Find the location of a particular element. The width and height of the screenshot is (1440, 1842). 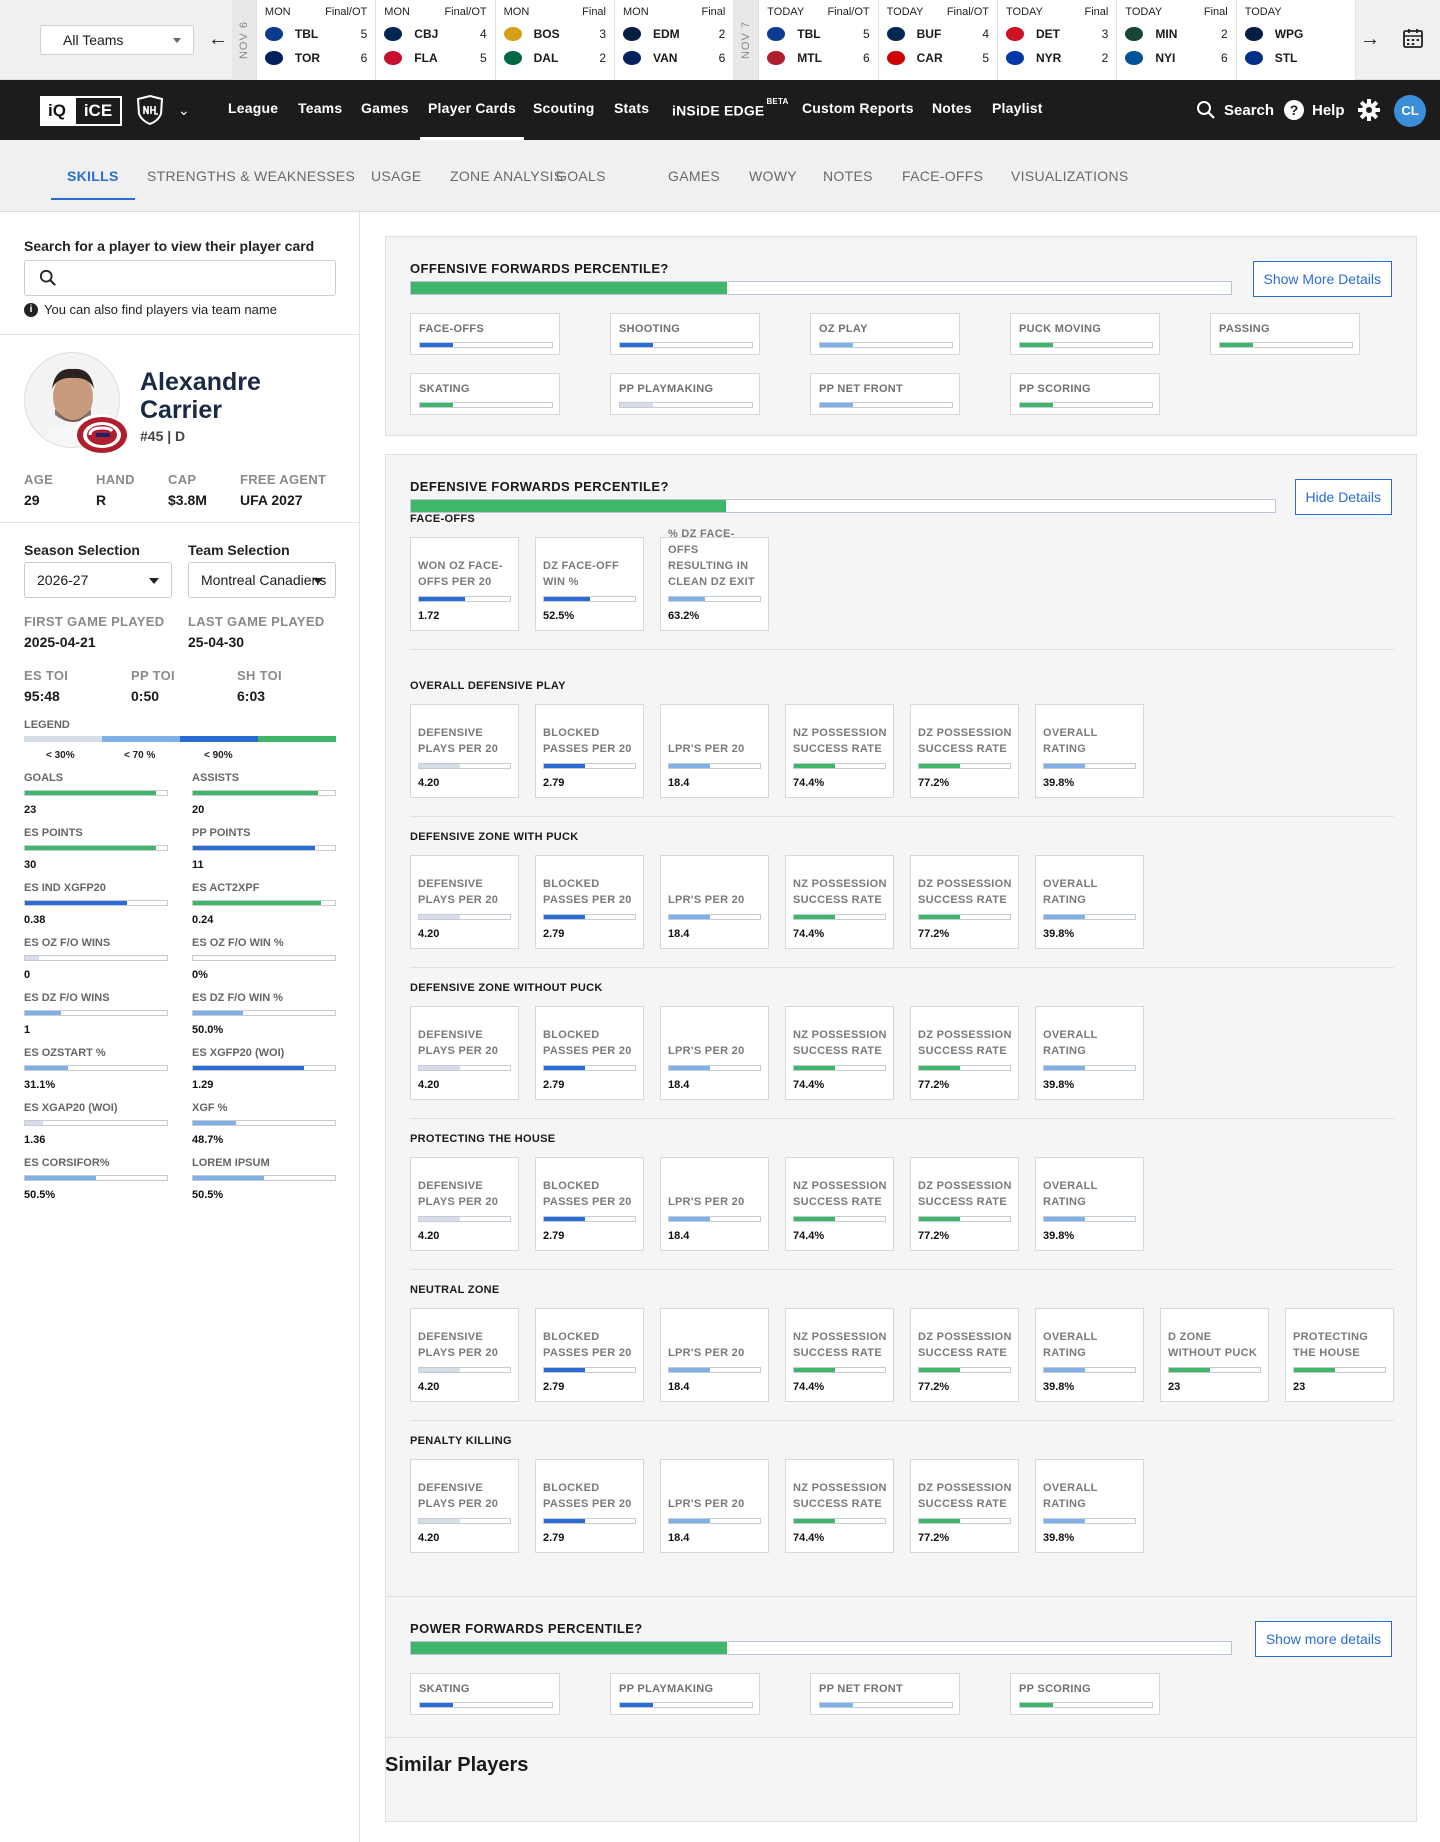

tab-strengths-weaknesses: STRENGTHS & WEAKNESSES is located at coordinates (251, 170).